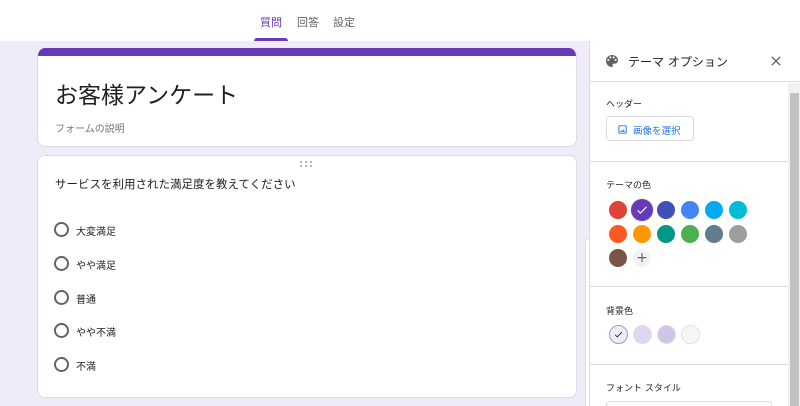 The width and height of the screenshot is (800, 406). Describe the element at coordinates (96, 266) in the screenshot. I see `option-label: やや満足` at that location.